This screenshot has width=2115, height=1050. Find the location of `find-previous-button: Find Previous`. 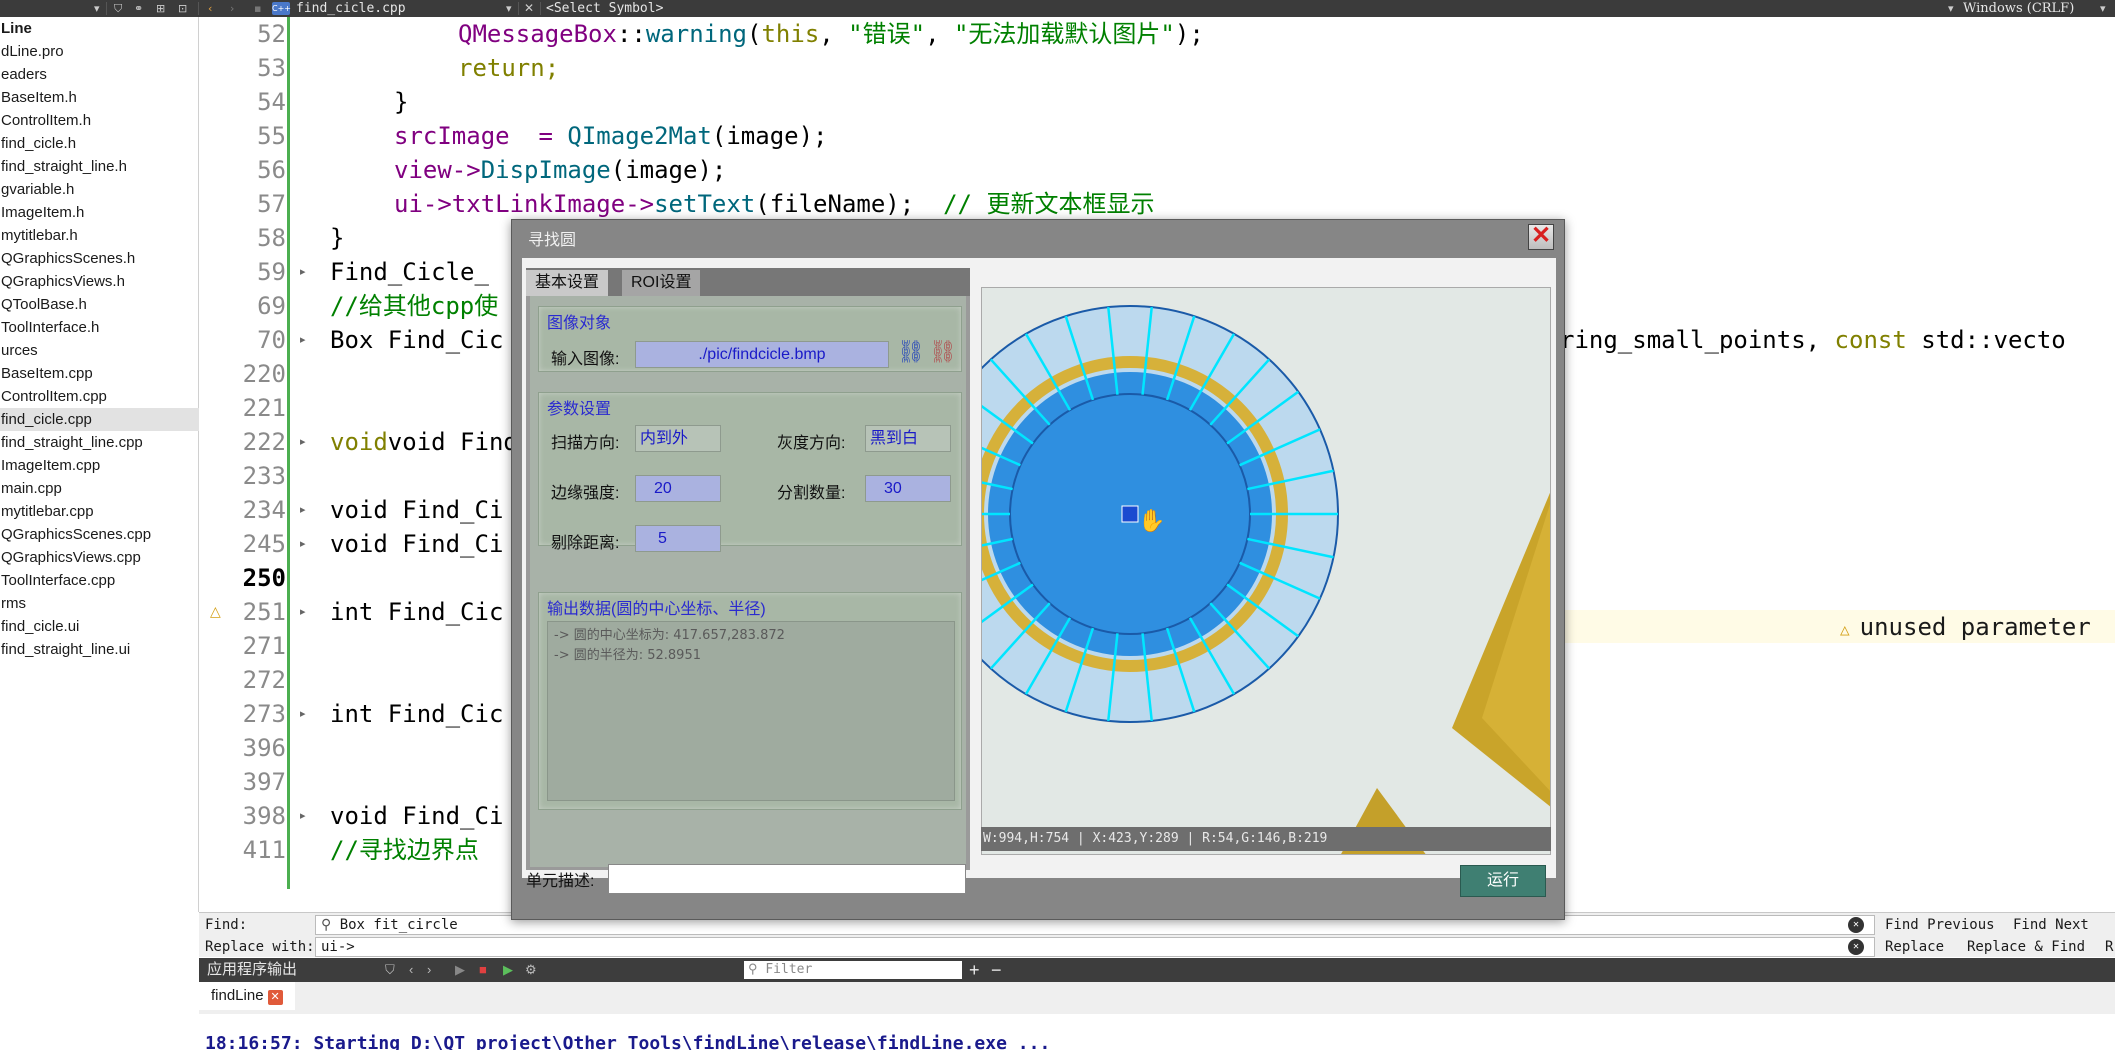

find-previous-button: Find Previous is located at coordinates (1940, 925).